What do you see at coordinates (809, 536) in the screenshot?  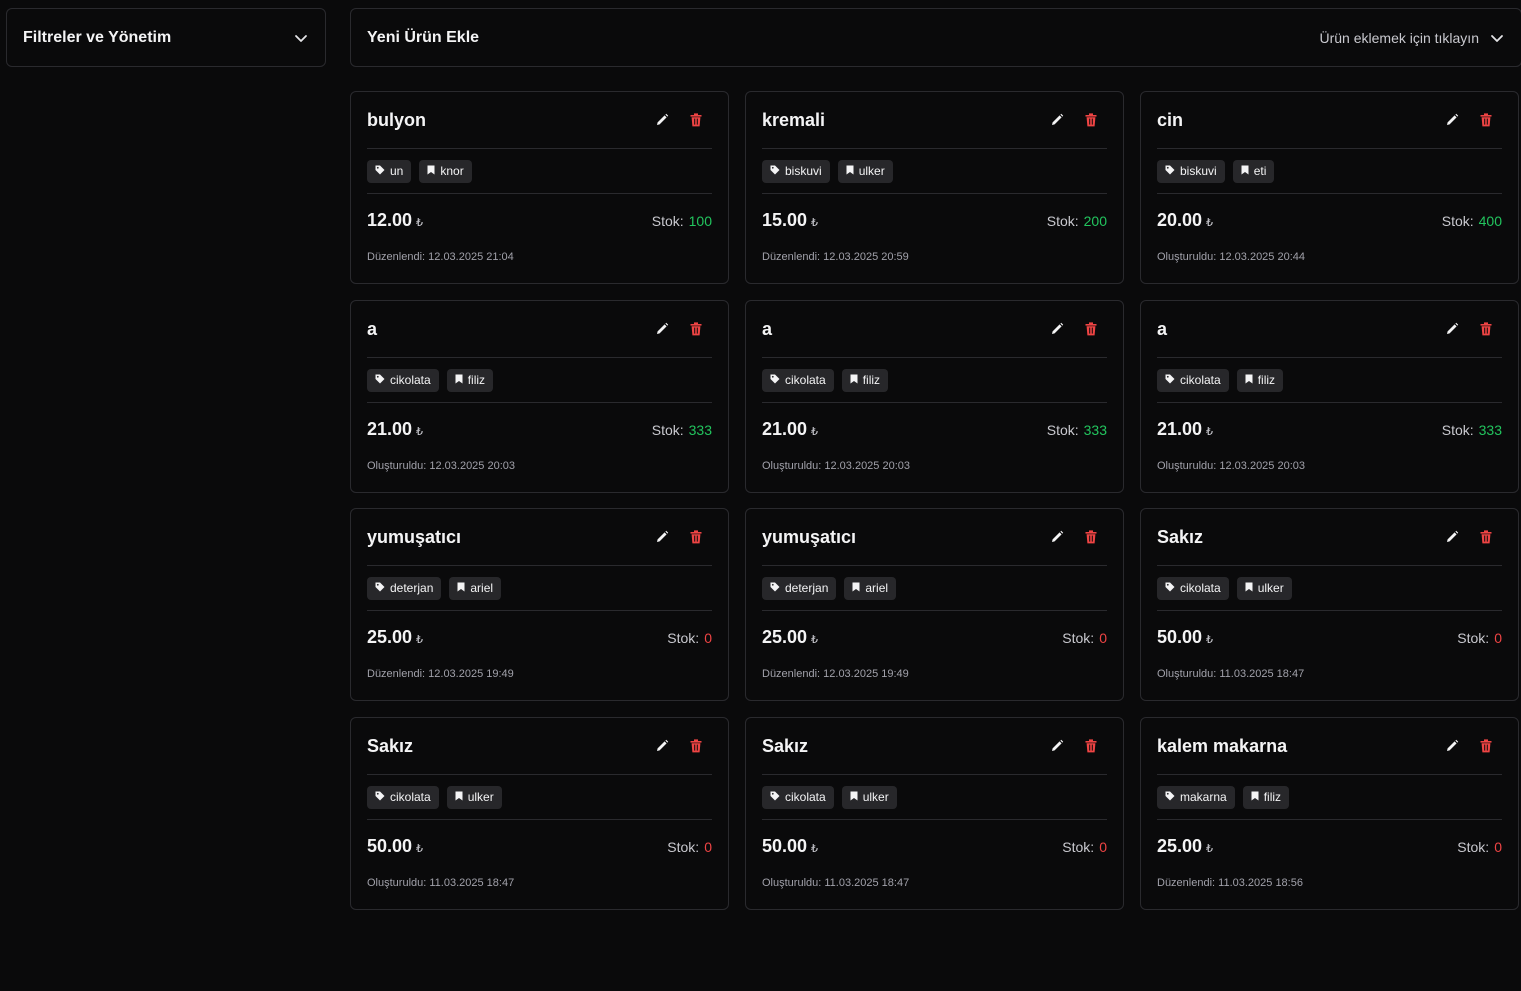 I see `product-name: yumuşatıcı` at bounding box center [809, 536].